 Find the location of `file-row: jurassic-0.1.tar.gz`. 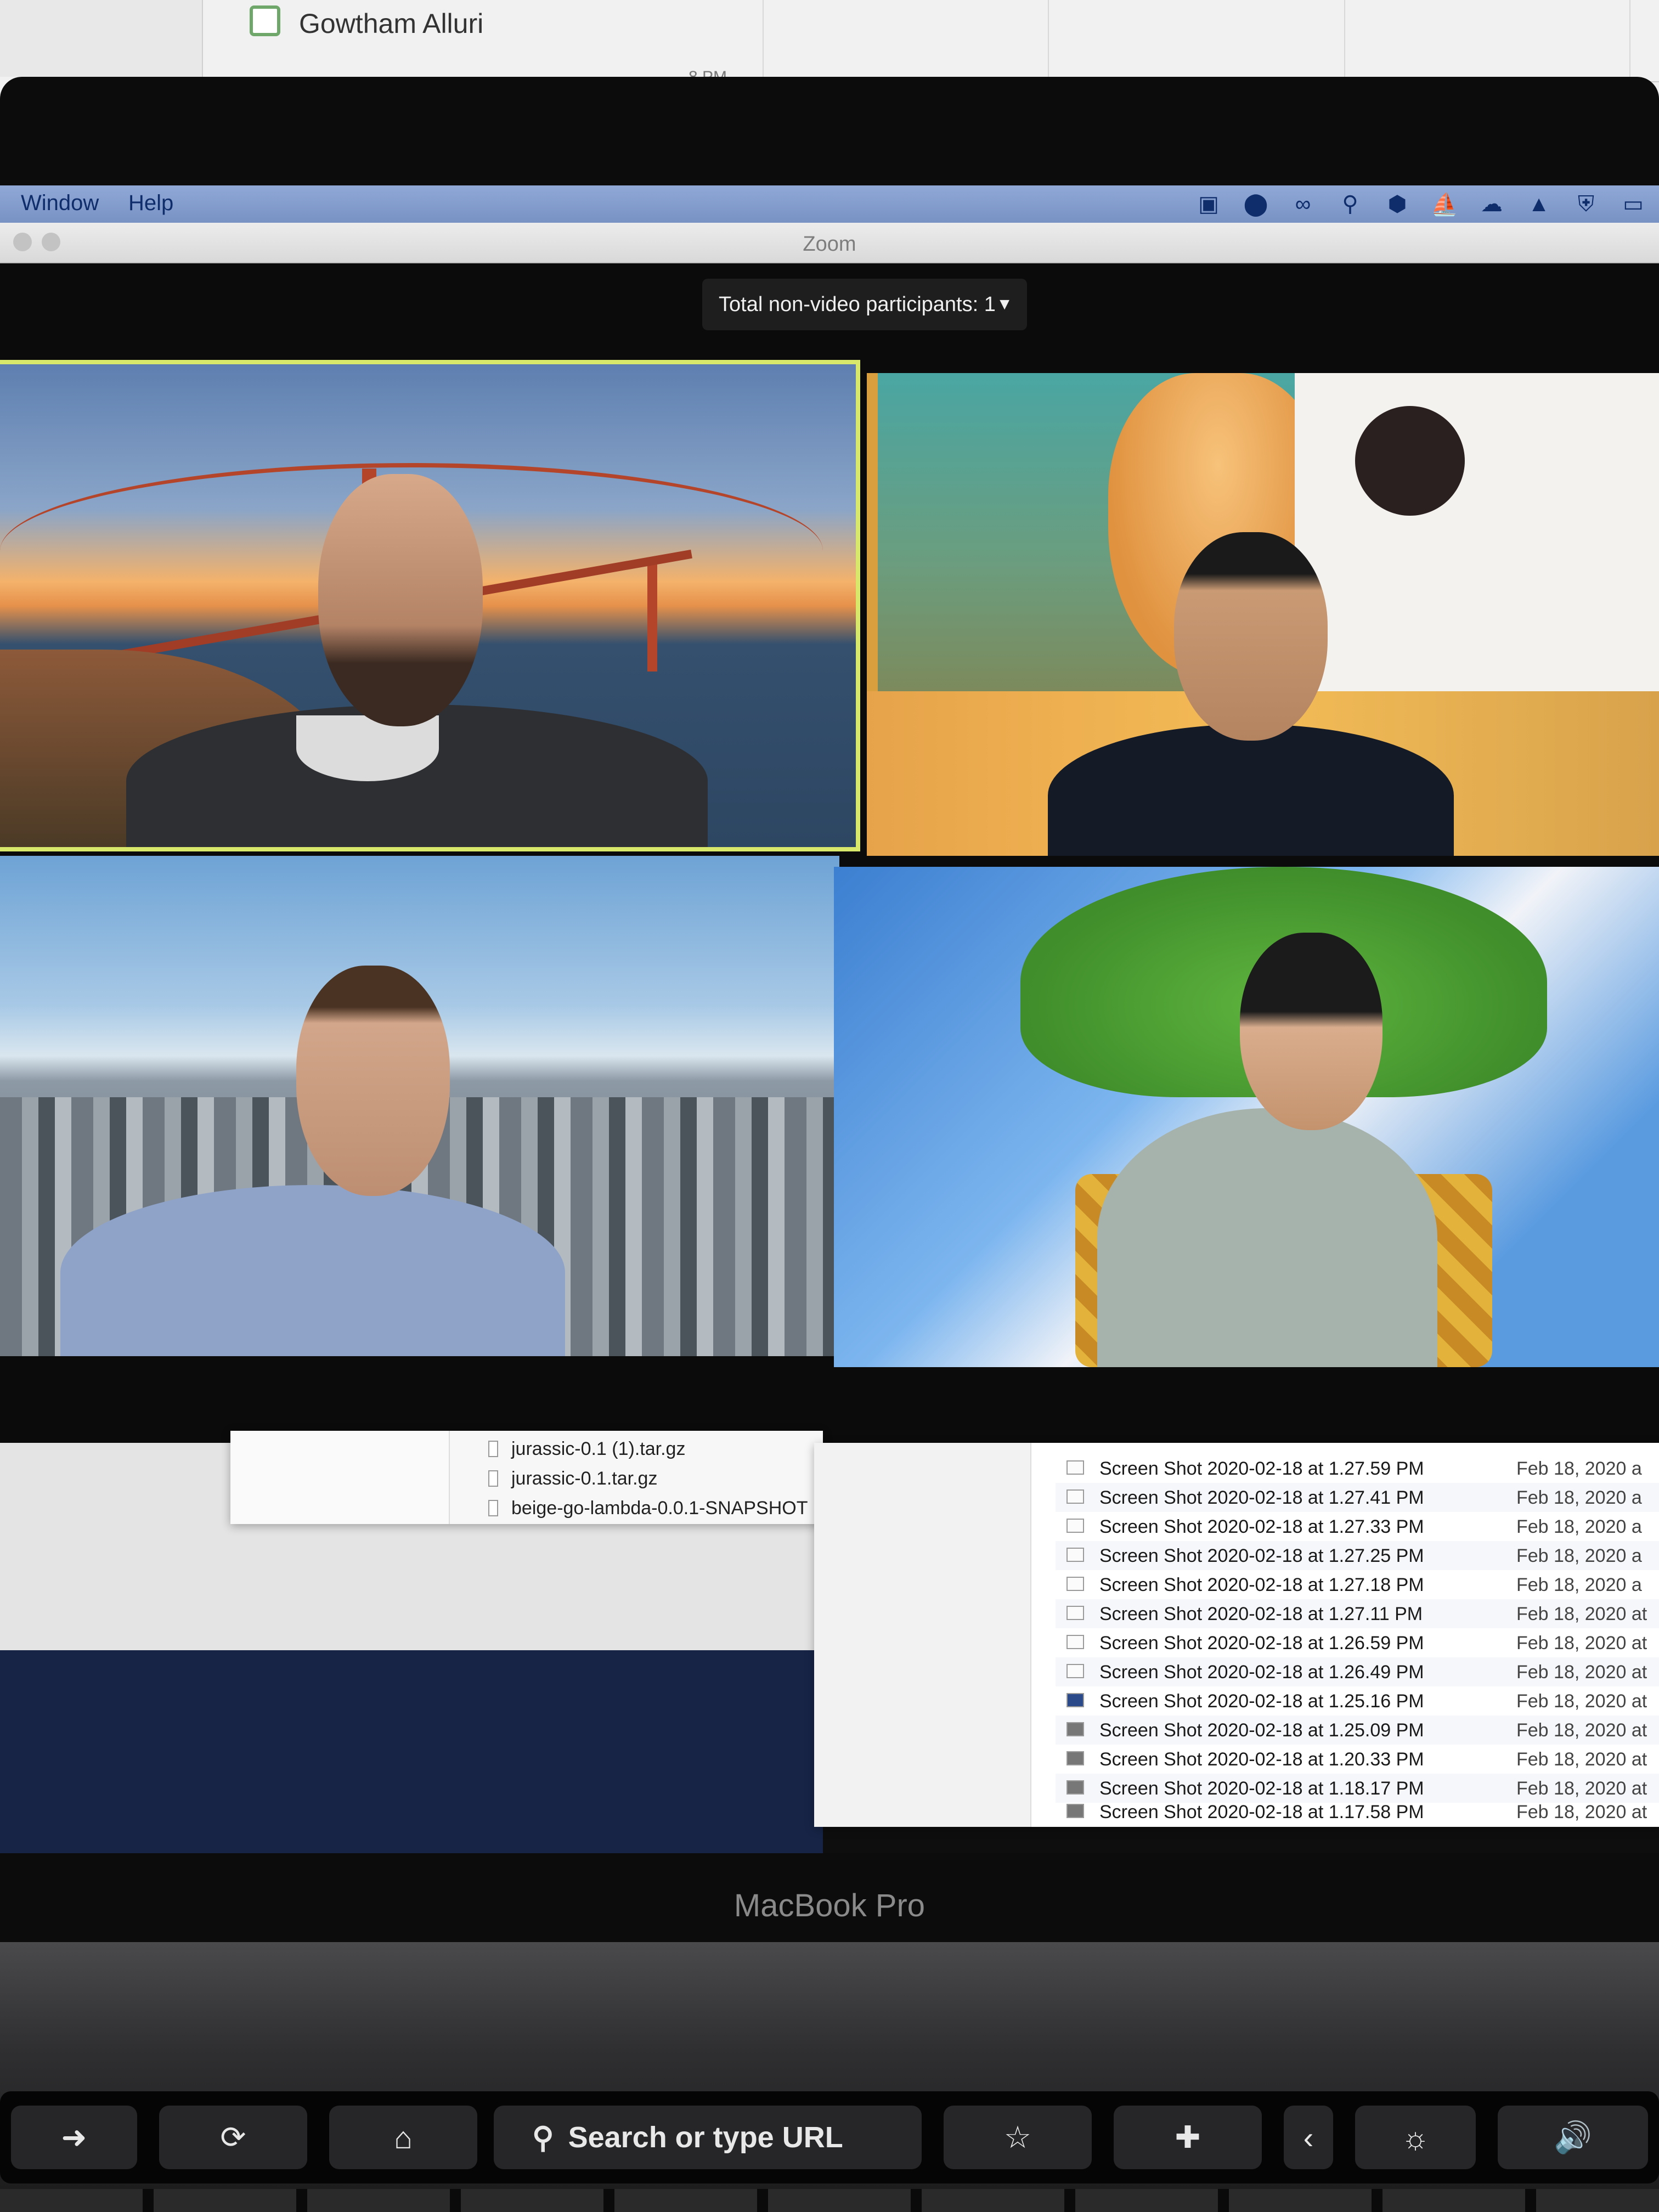

file-row: jurassic-0.1.tar.gz is located at coordinates (572, 1479).